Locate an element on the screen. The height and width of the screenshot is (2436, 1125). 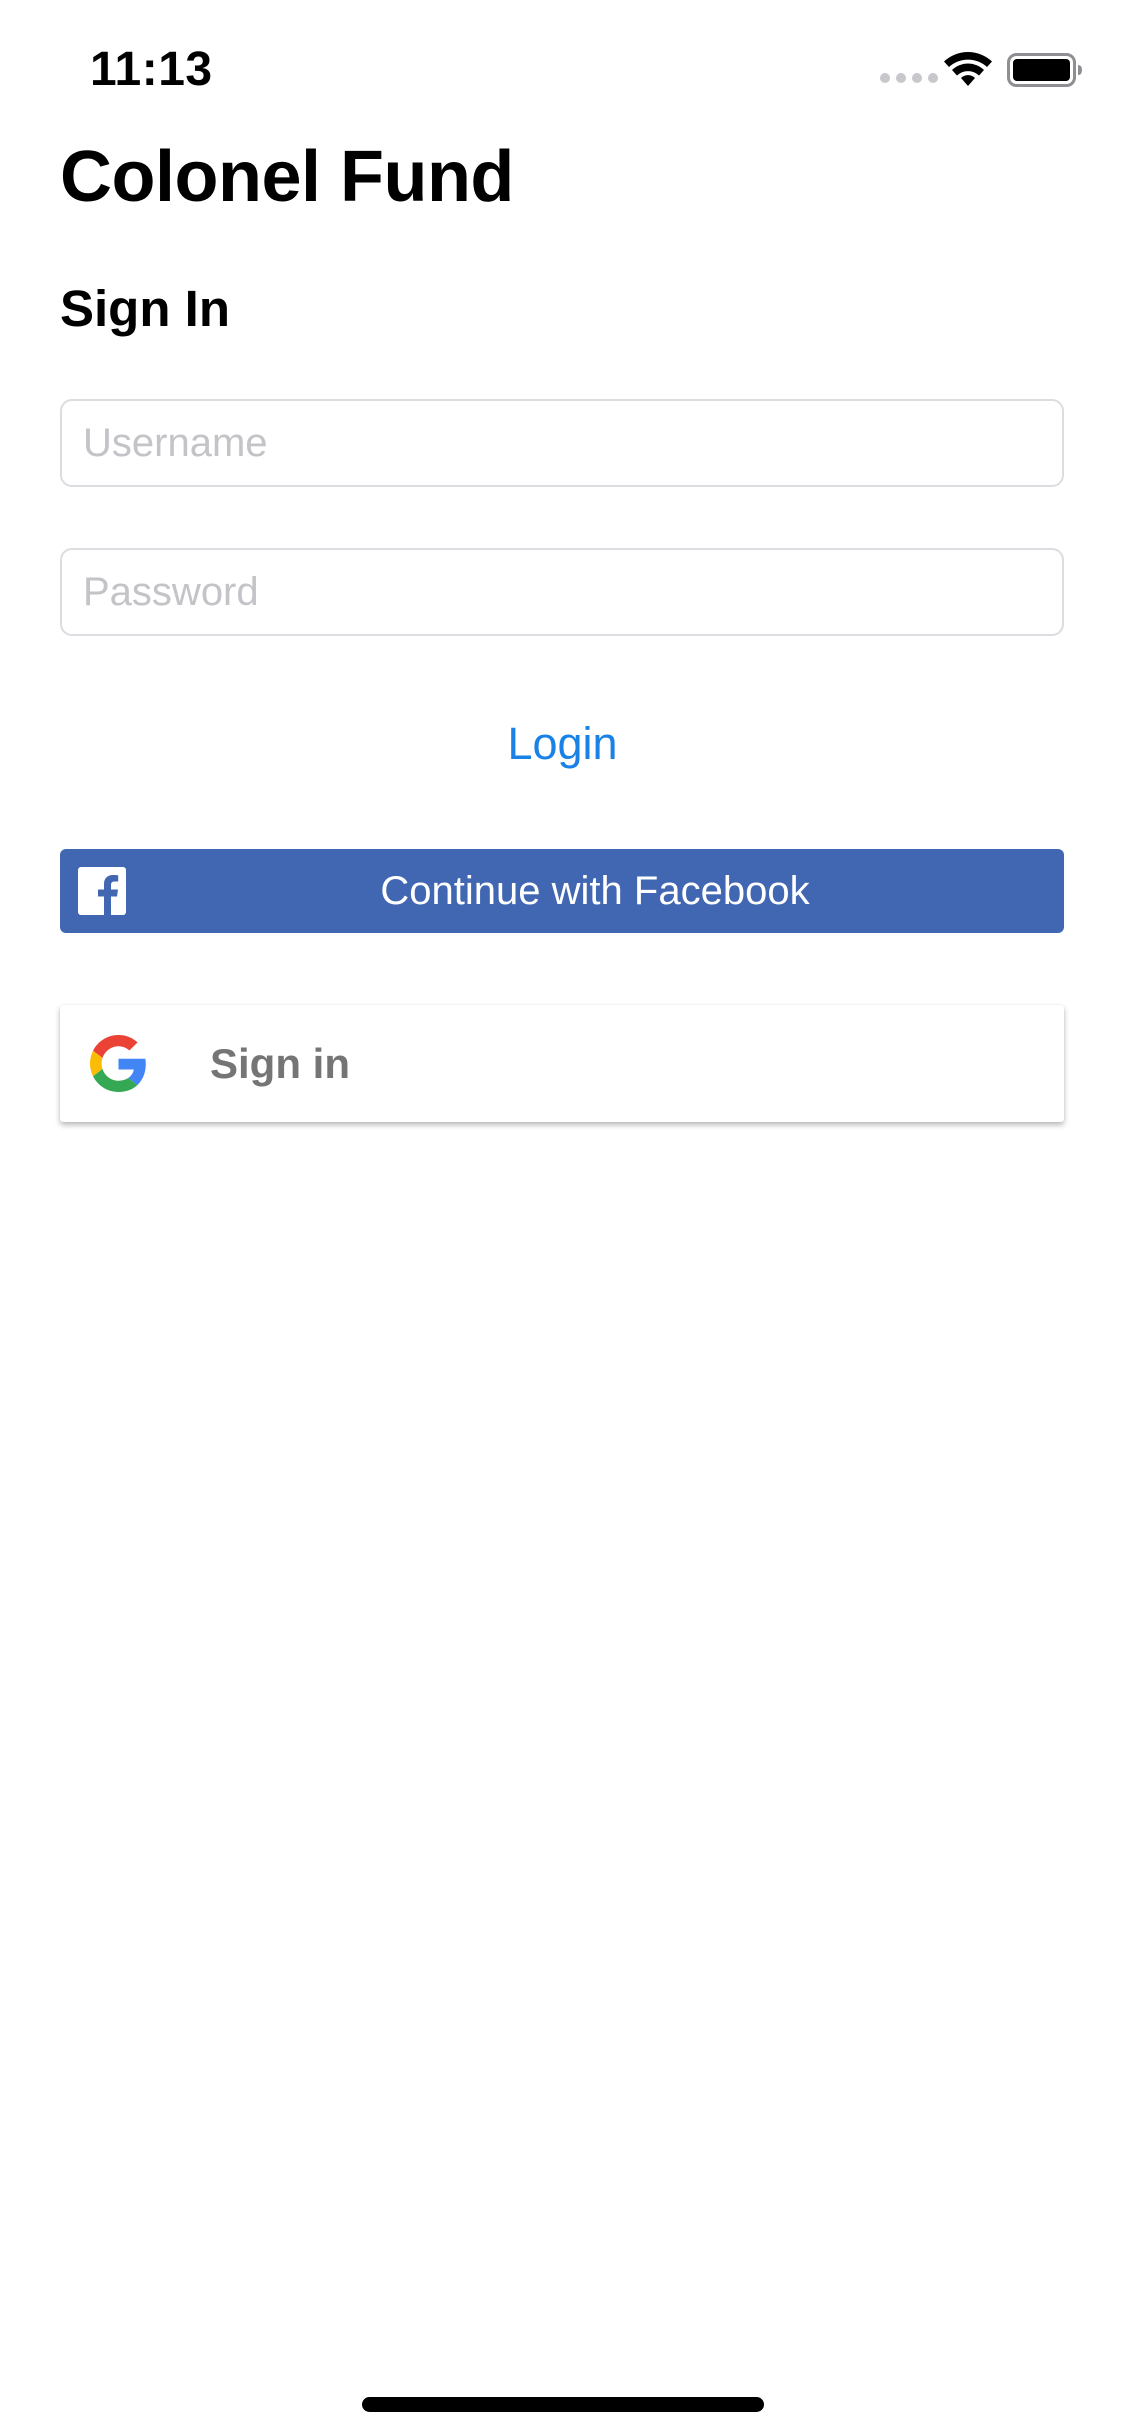
status-time: 11:13 is located at coordinates (151, 69).